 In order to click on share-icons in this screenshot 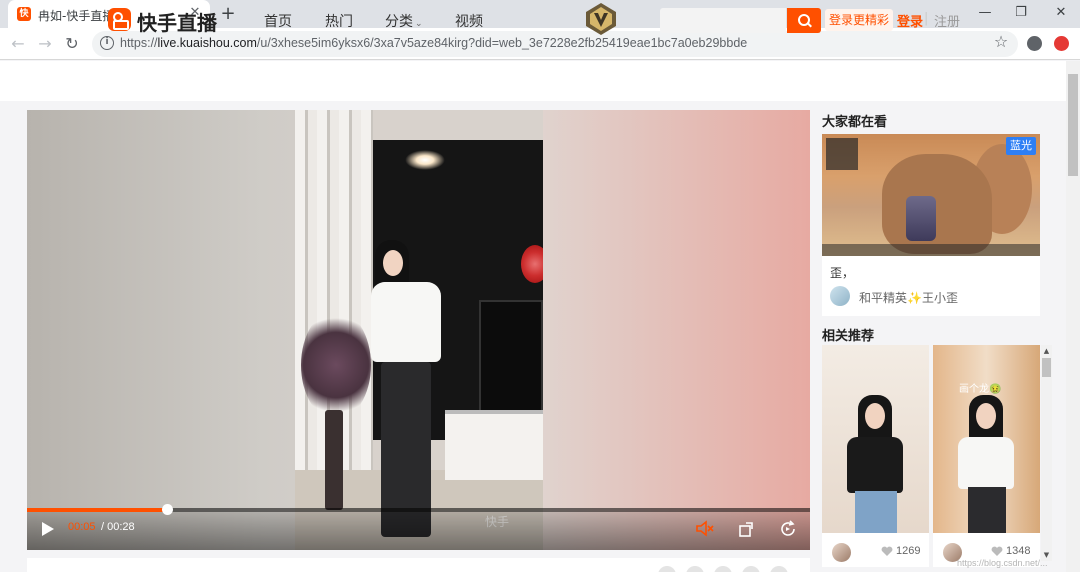, I will do `click(728, 569)`.